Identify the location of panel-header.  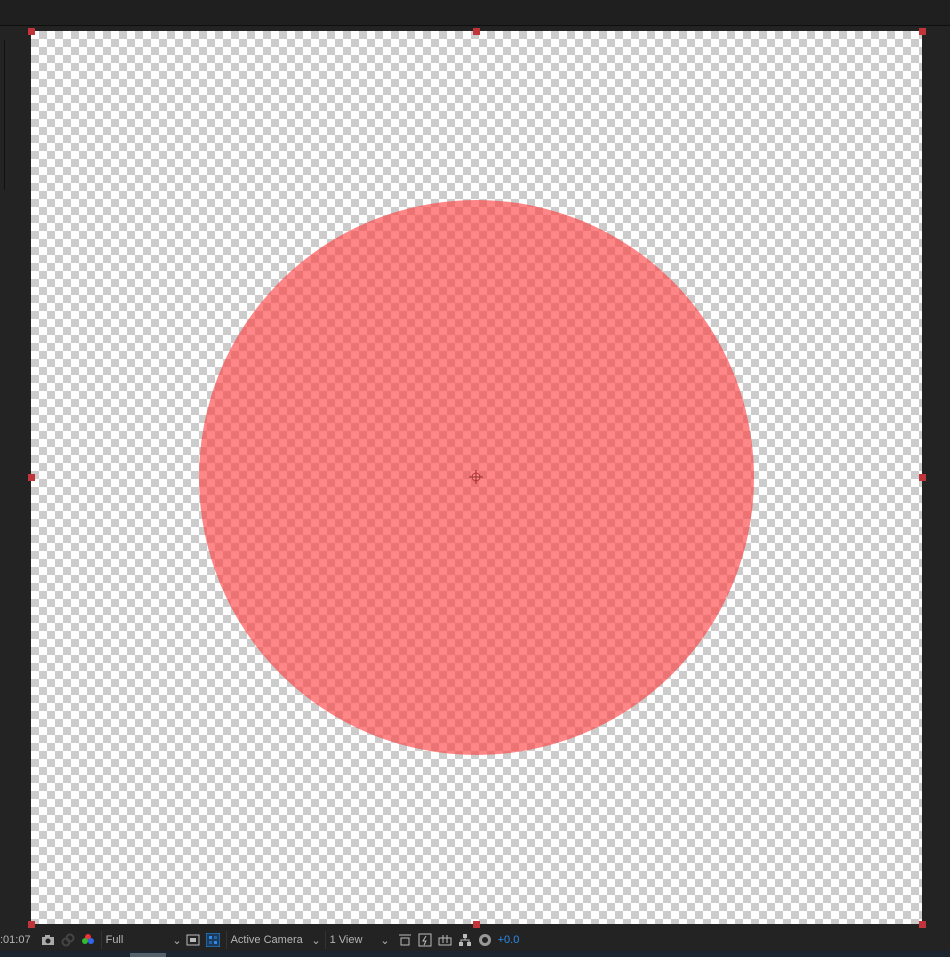
(475, 13).